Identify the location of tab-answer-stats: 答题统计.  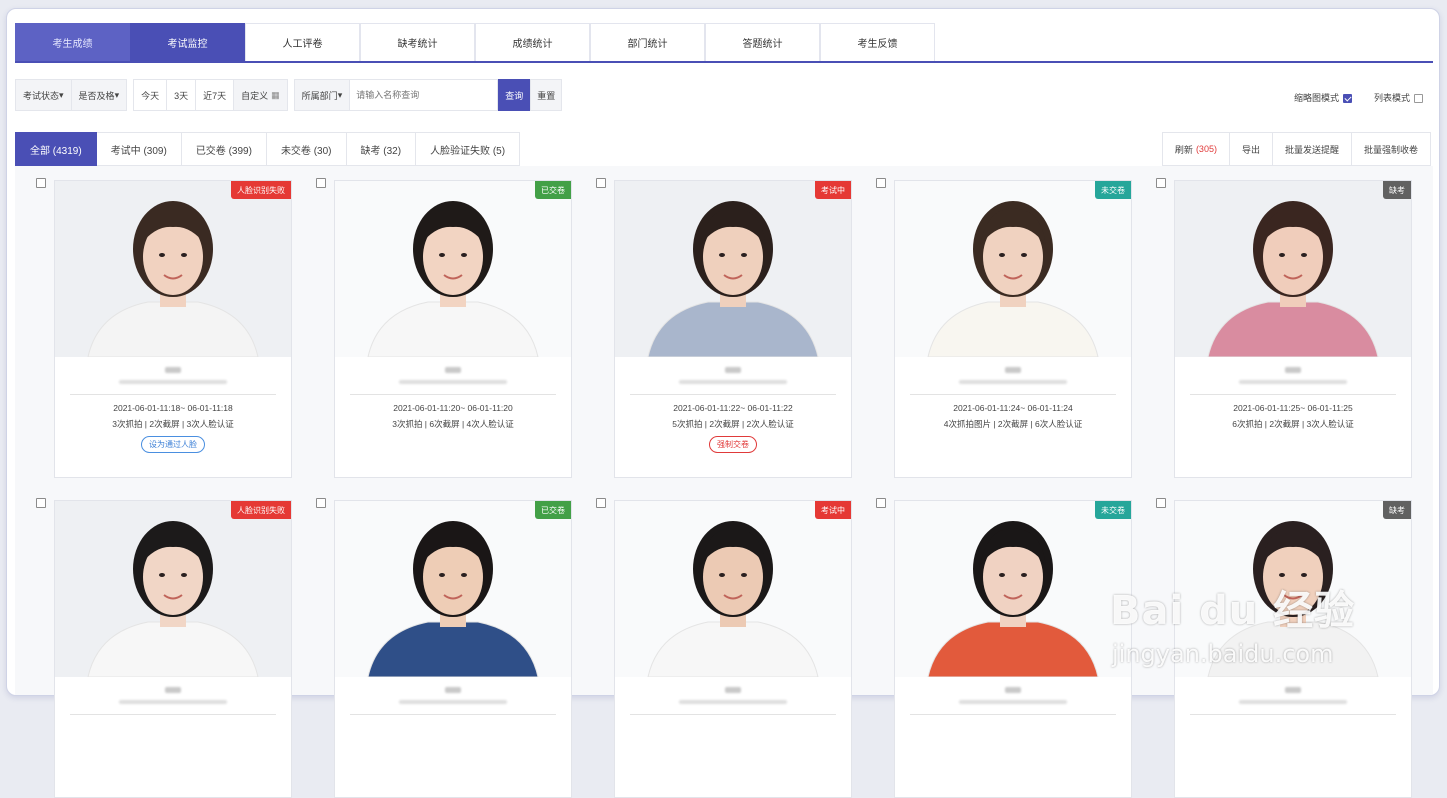
(762, 42).